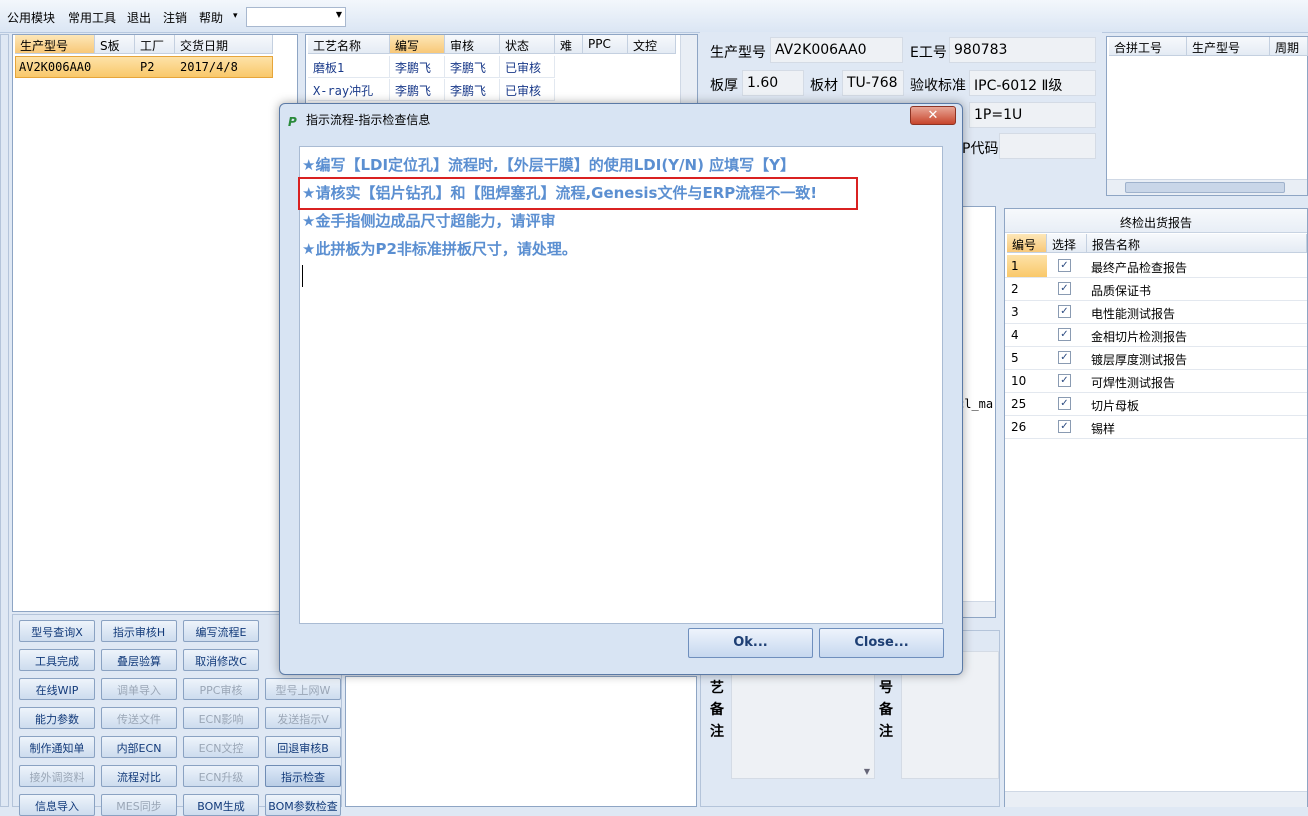  What do you see at coordinates (139, 805) in the screenshot?
I see `mes-sync-button: MES同步` at bounding box center [139, 805].